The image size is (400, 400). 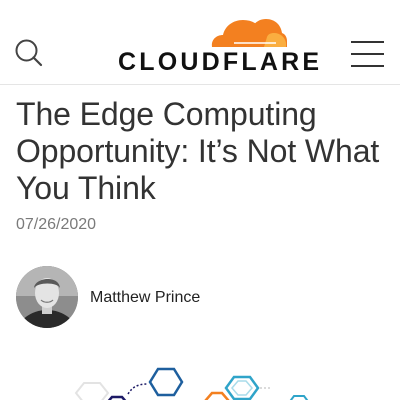 I want to click on menu-button, so click(x=368, y=54).